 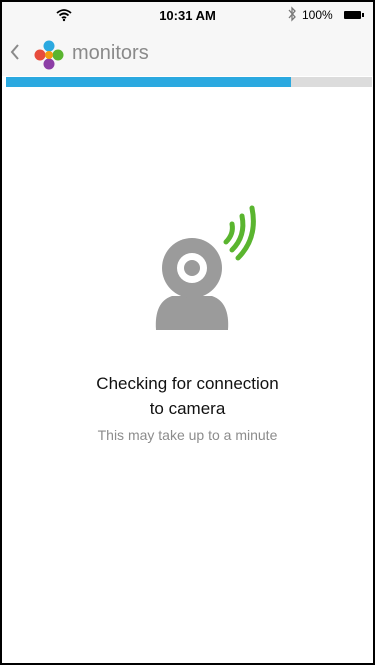 I want to click on status-headline: Checking for connection to camera, so click(x=187, y=396).